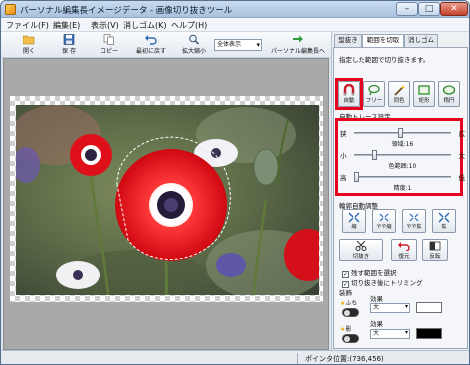  Describe the element at coordinates (407, 9) in the screenshot. I see `minimize-button: –` at that location.